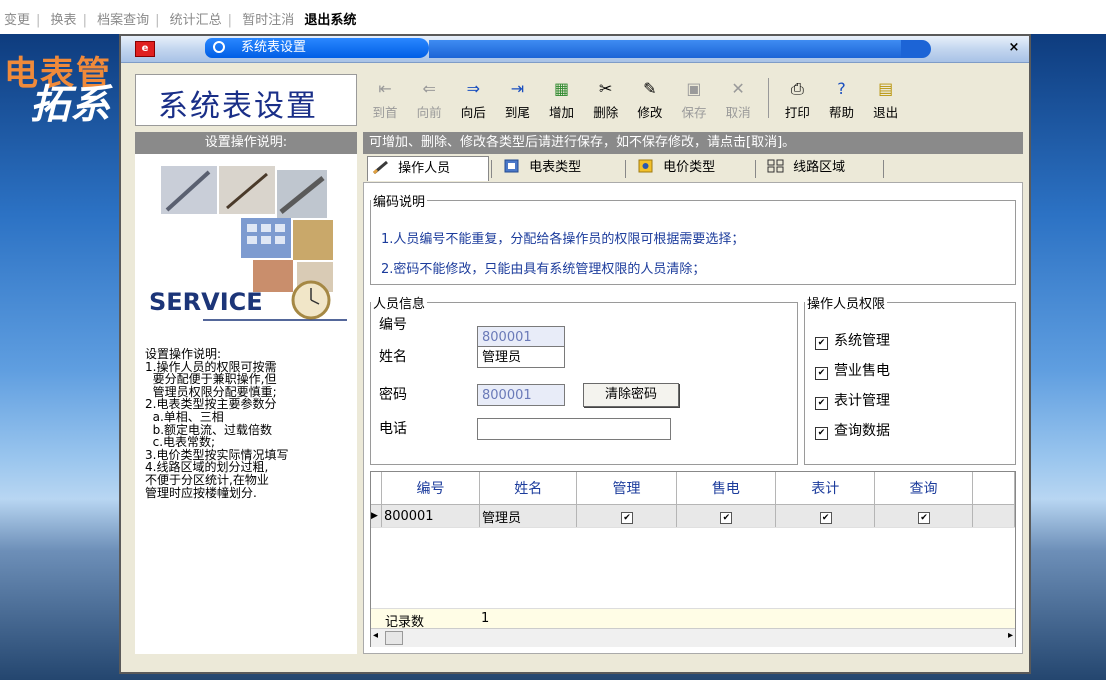 The image size is (1106, 680). I want to click on window-title-tab: 系统表设置, so click(317, 48).